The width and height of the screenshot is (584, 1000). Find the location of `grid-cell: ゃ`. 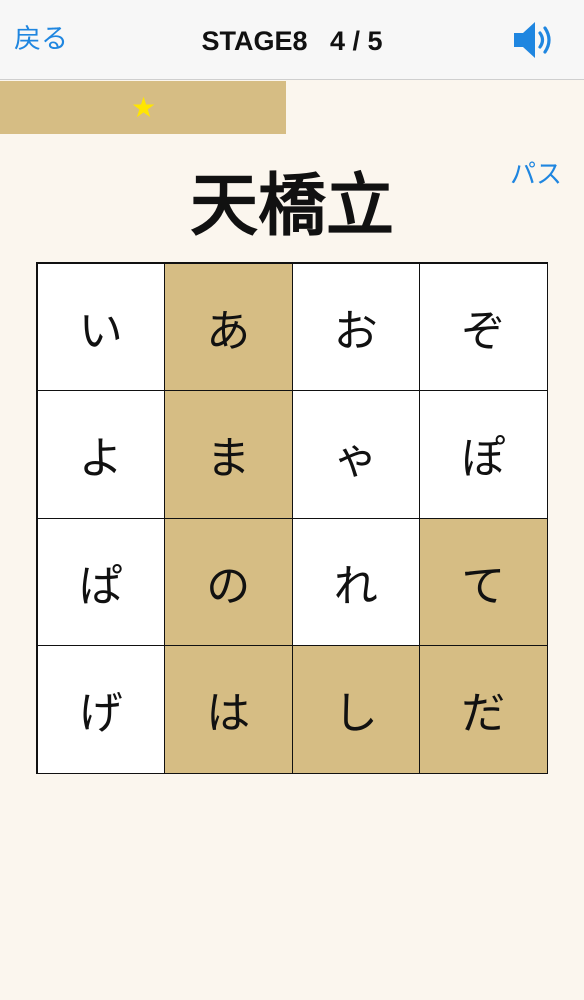

grid-cell: ゃ is located at coordinates (355, 454).